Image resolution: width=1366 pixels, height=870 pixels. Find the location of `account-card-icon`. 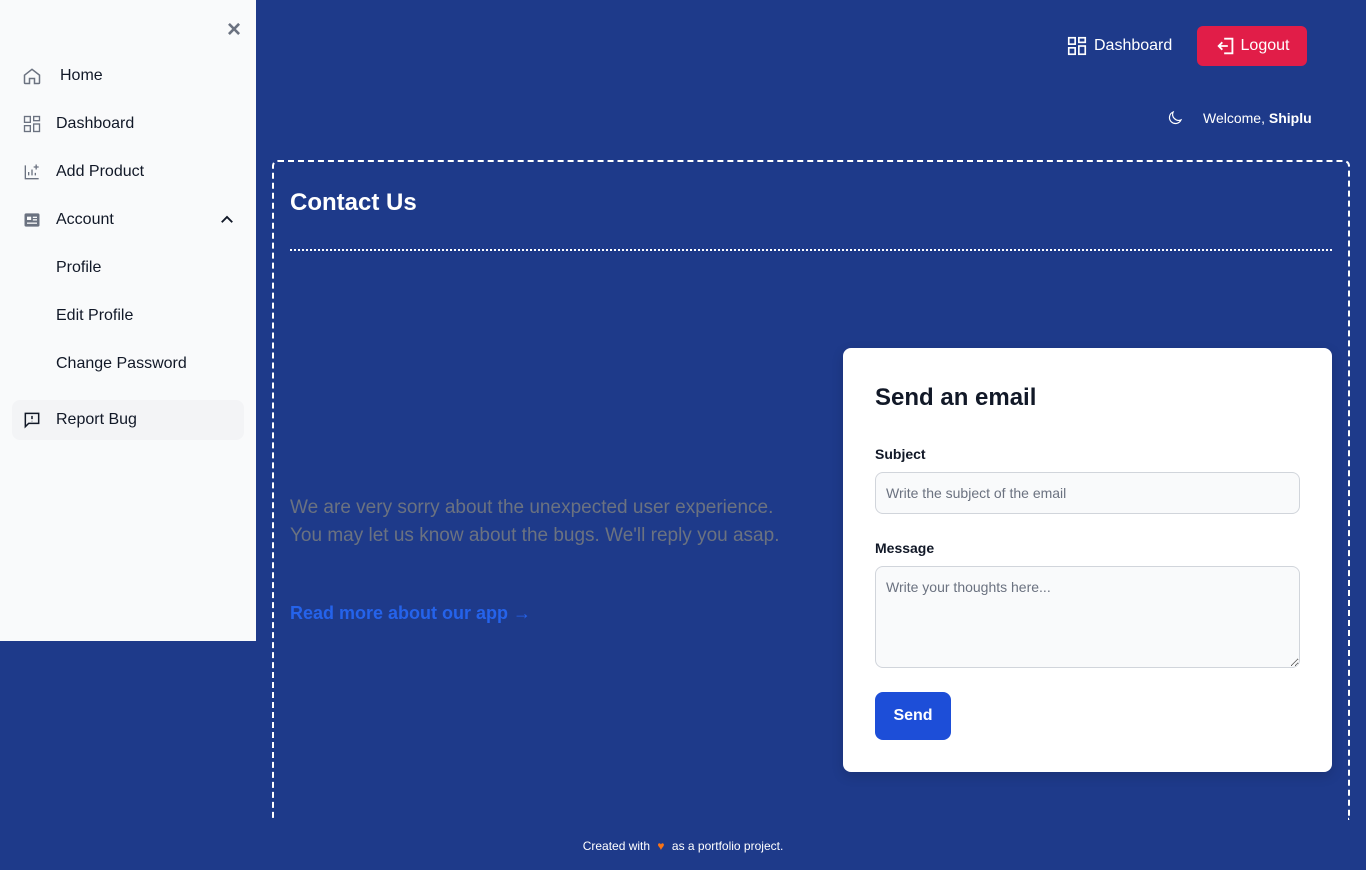

account-card-icon is located at coordinates (32, 220).